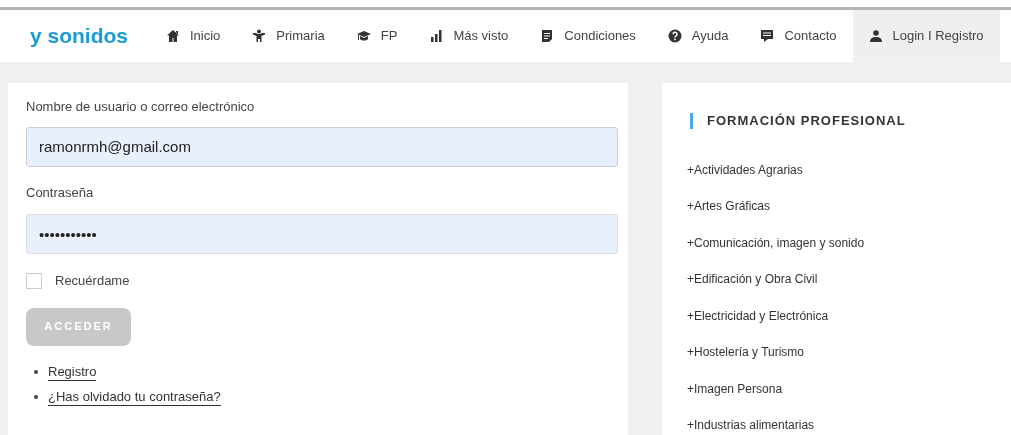  Describe the element at coordinates (767, 36) in the screenshot. I see `speech-bubble-icon` at that location.